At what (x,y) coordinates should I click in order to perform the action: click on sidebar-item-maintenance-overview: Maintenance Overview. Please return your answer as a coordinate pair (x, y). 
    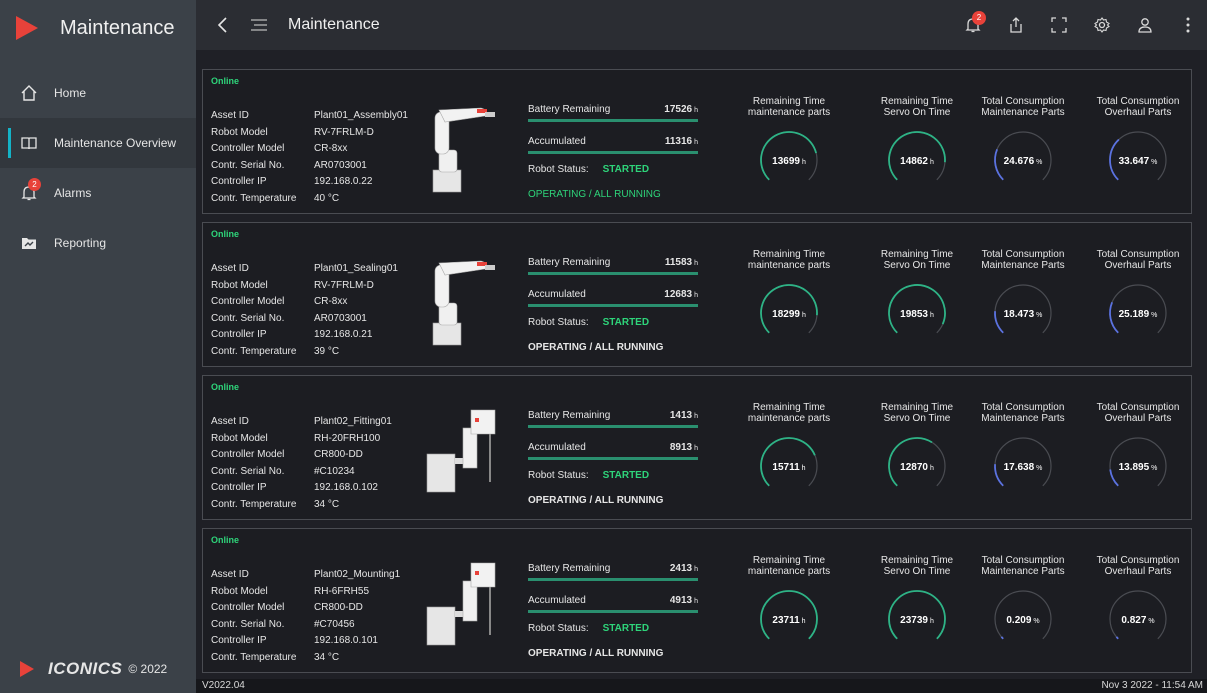
    Looking at the image, I should click on (98, 143).